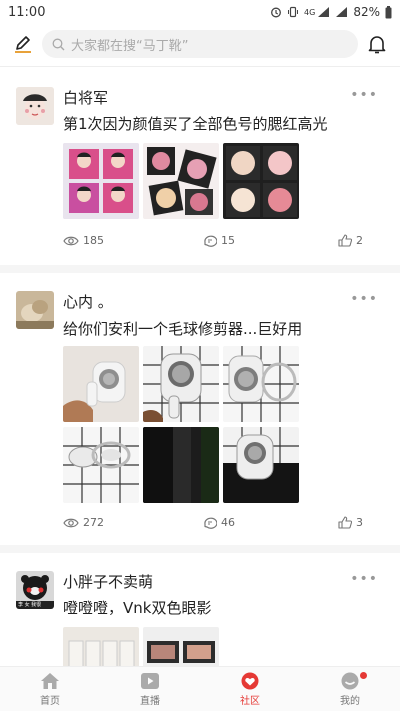 The image size is (400, 711). I want to click on nav-label: 我的, so click(350, 701).